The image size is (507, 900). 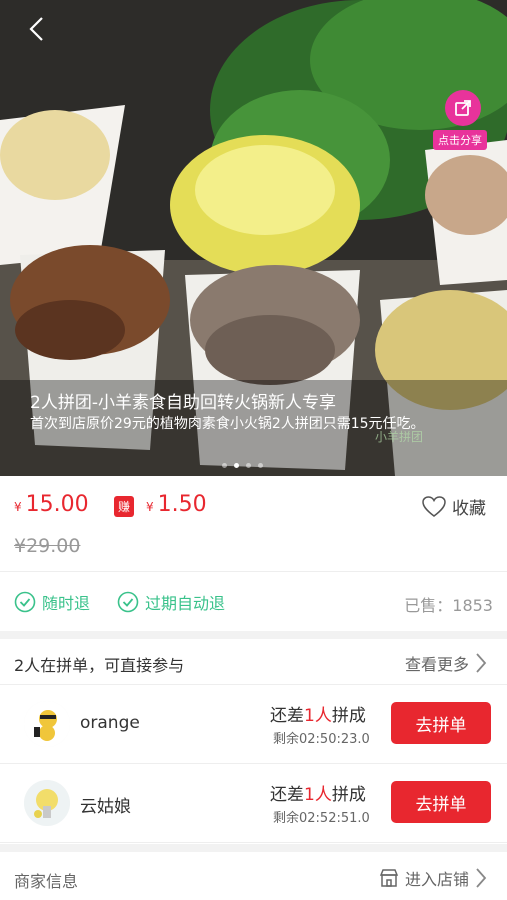 What do you see at coordinates (66, 603) in the screenshot?
I see `guarantee-label: 随时退` at bounding box center [66, 603].